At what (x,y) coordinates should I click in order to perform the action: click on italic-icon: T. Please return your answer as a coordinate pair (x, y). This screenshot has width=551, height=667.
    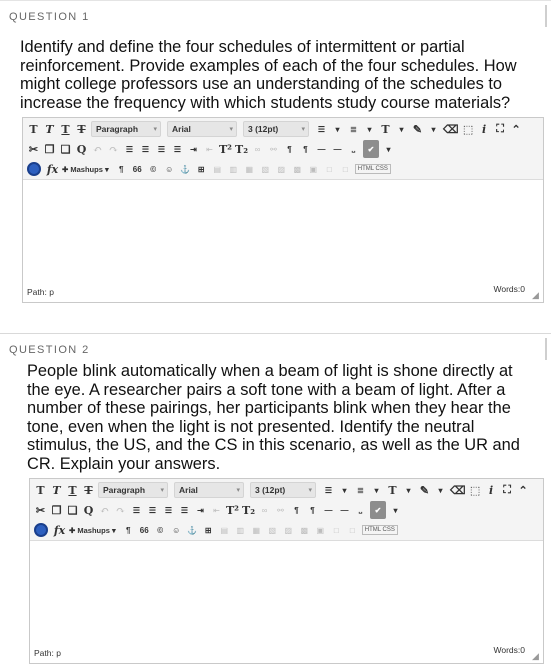
    Looking at the image, I should click on (49, 129).